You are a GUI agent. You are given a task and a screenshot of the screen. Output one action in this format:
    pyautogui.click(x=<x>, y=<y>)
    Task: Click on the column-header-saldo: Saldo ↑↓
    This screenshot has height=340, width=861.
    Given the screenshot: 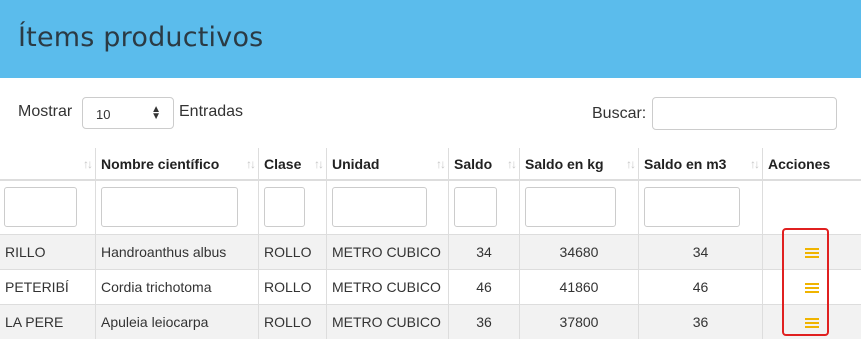 What is the action you would take?
    pyautogui.click(x=484, y=164)
    